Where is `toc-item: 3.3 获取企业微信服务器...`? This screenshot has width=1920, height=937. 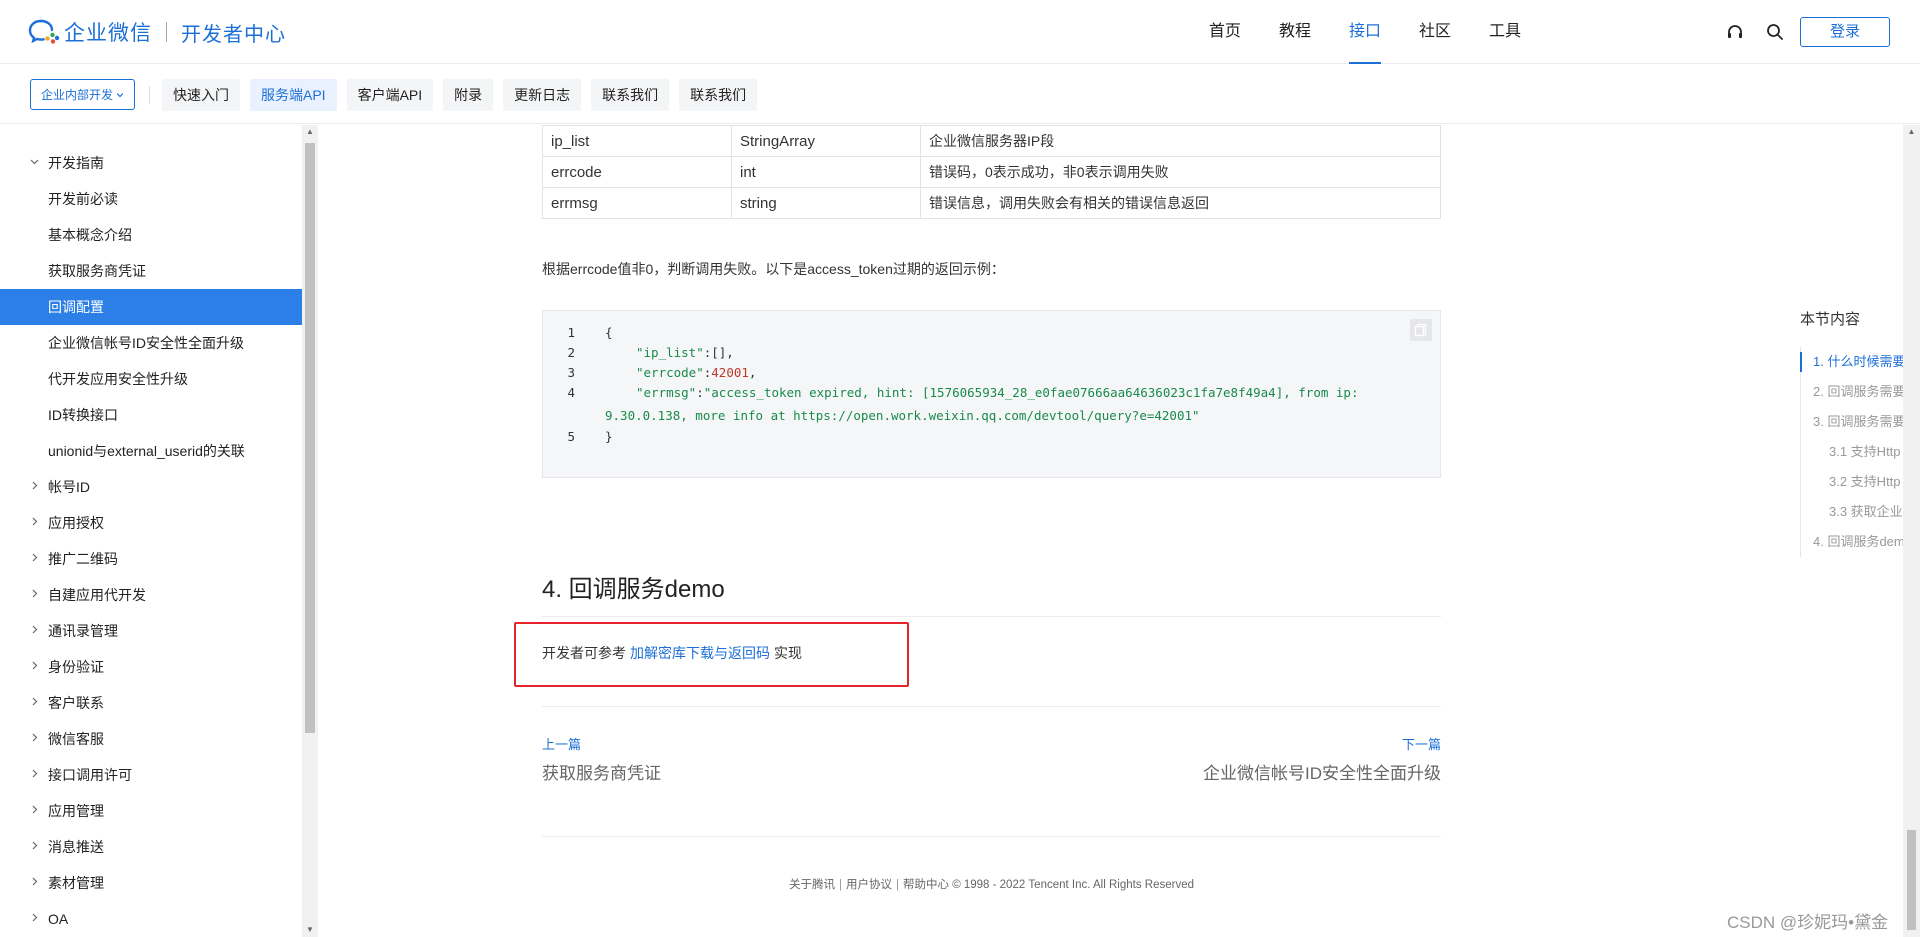
toc-item: 3.3 获取企业微信服务器... is located at coordinates (1852, 512).